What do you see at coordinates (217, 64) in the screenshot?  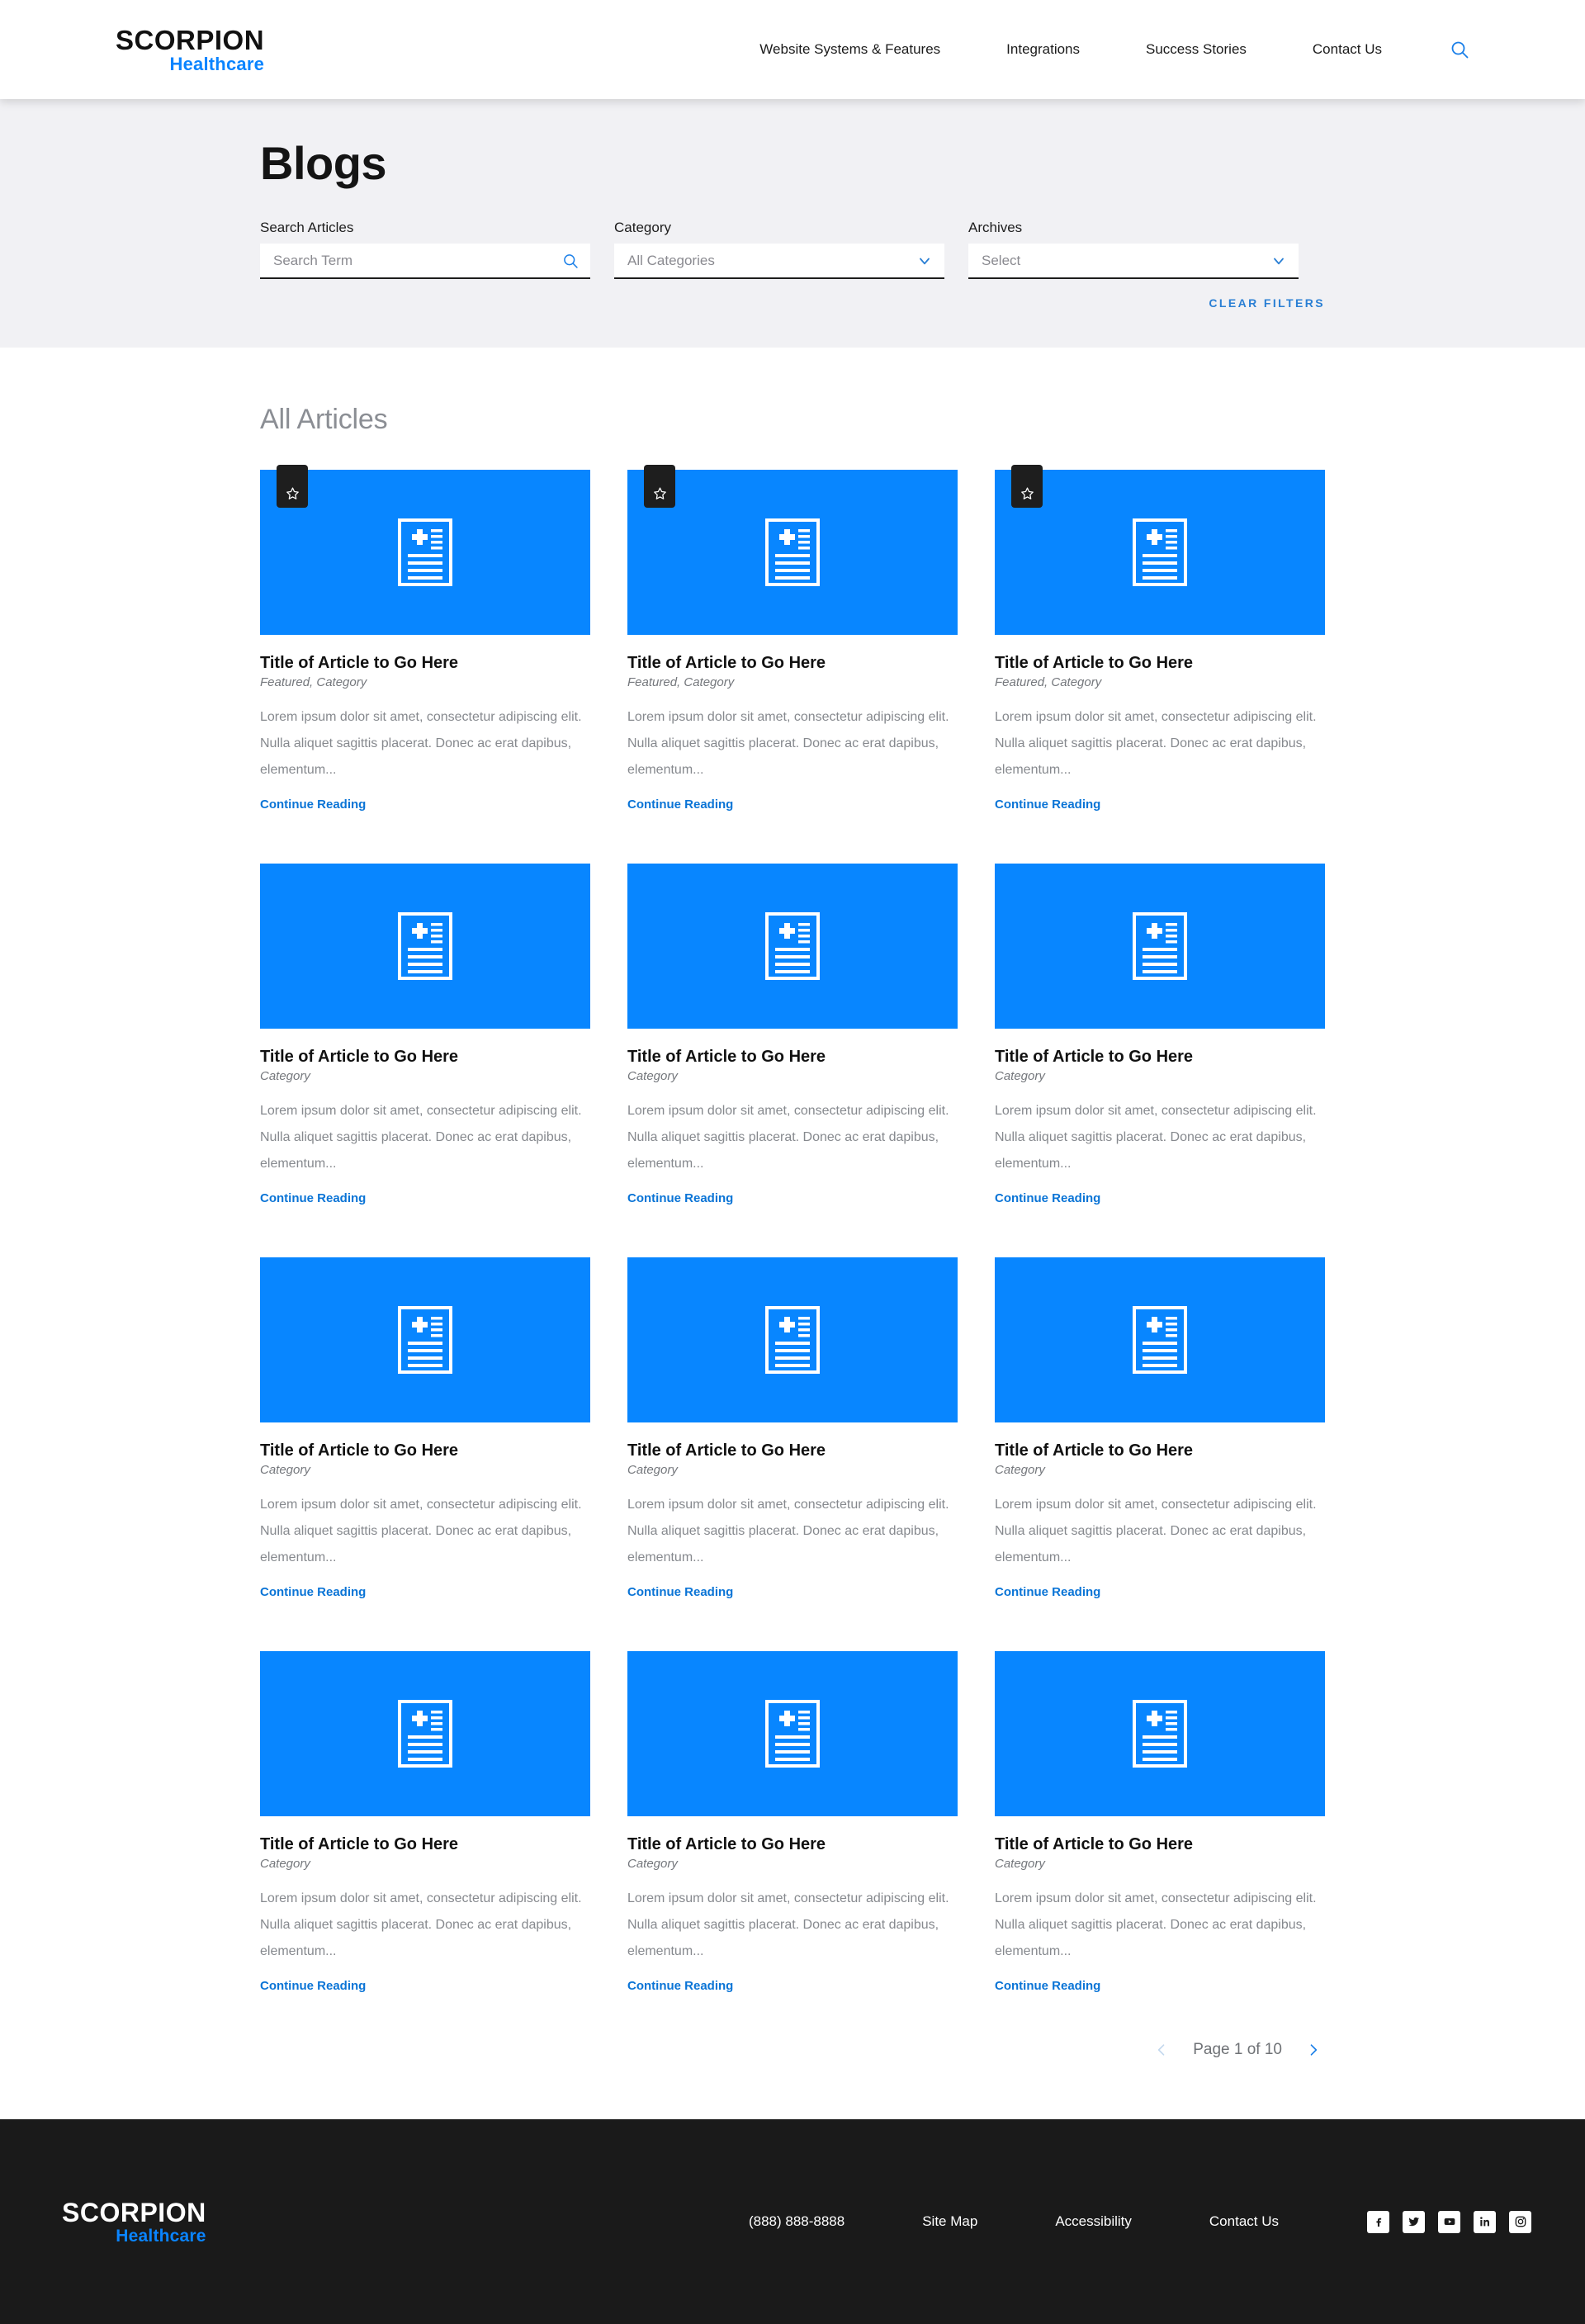 I see `logo-subbrand: Healthcare` at bounding box center [217, 64].